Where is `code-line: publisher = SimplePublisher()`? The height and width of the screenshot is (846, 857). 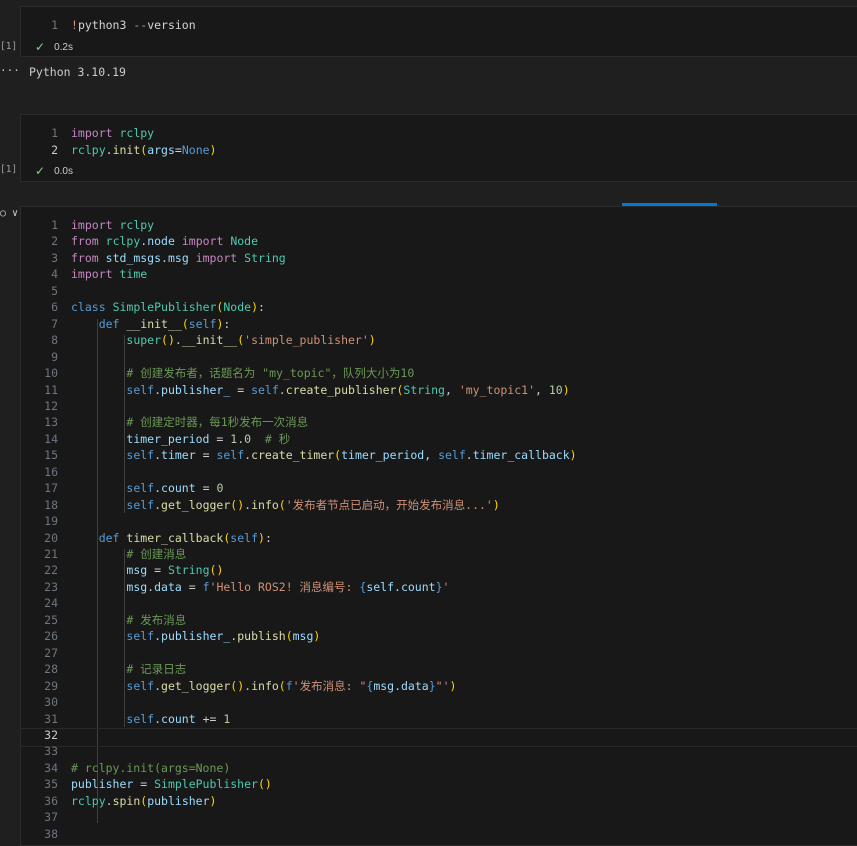 code-line: publisher = SimplePublisher() is located at coordinates (171, 784).